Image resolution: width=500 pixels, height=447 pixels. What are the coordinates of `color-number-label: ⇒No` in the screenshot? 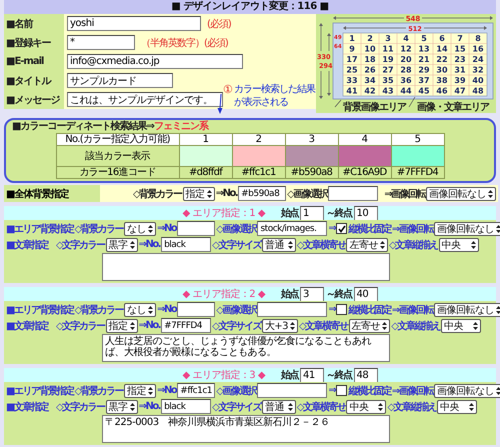 It's located at (166, 228).